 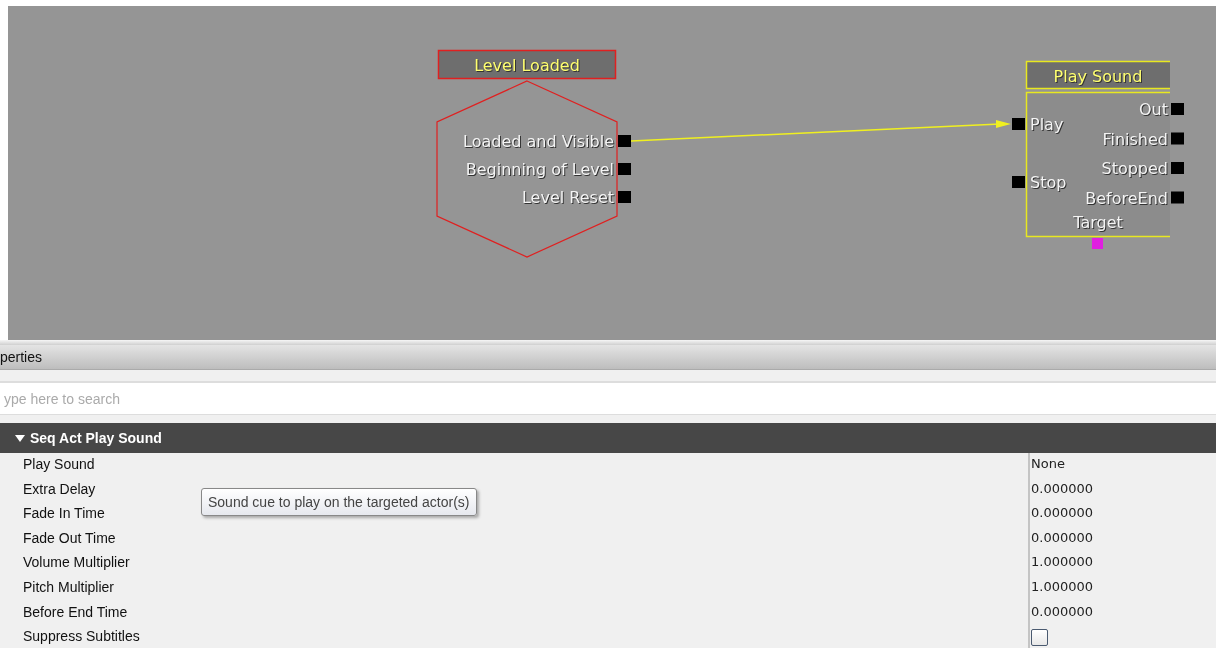 What do you see at coordinates (64, 513) in the screenshot?
I see `property-label: Fade In Time` at bounding box center [64, 513].